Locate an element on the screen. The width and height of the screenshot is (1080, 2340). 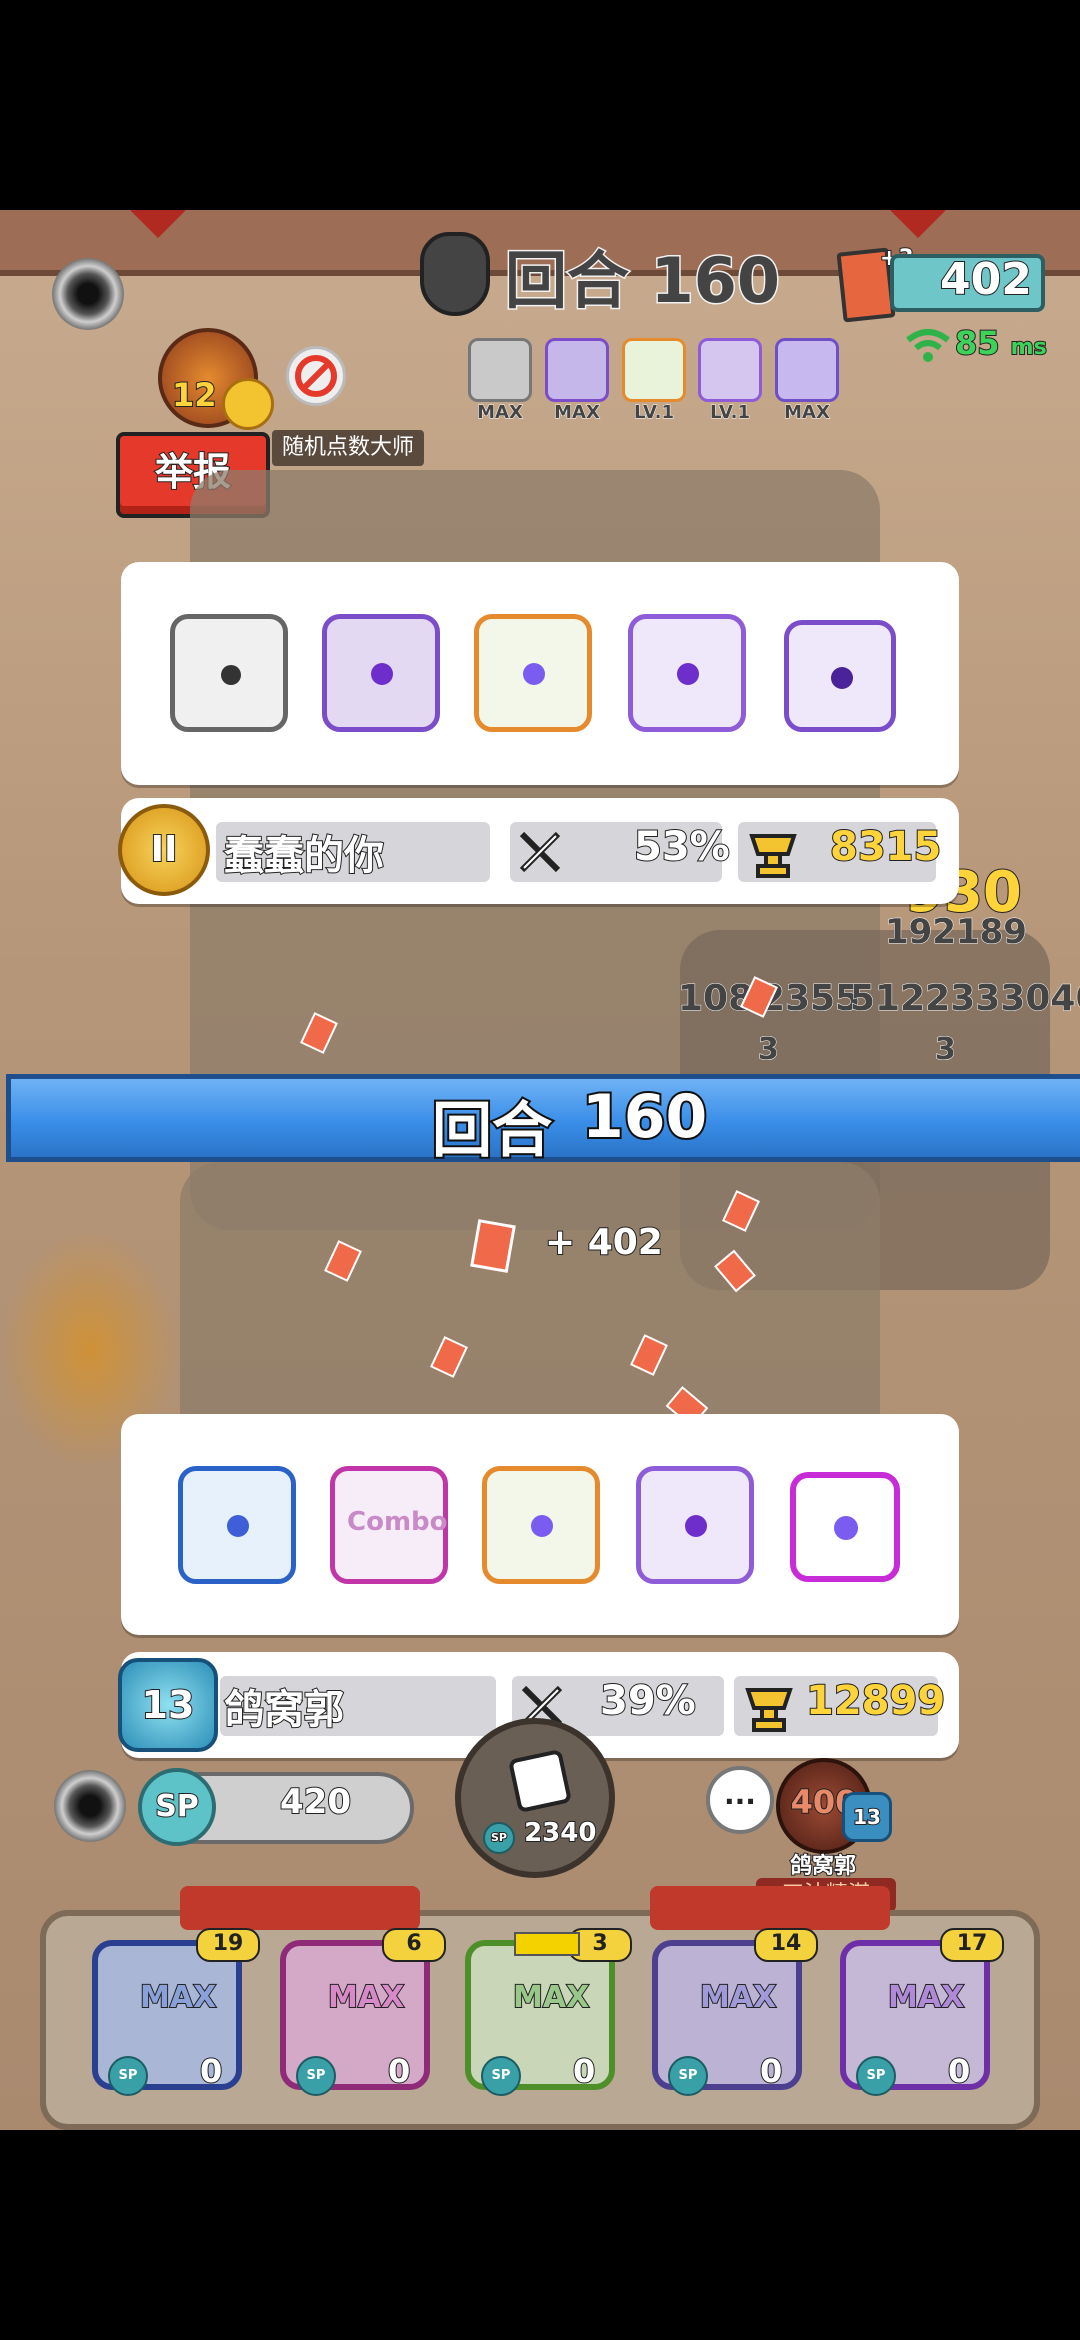
currency-amount: 402 is located at coordinates (986, 279).